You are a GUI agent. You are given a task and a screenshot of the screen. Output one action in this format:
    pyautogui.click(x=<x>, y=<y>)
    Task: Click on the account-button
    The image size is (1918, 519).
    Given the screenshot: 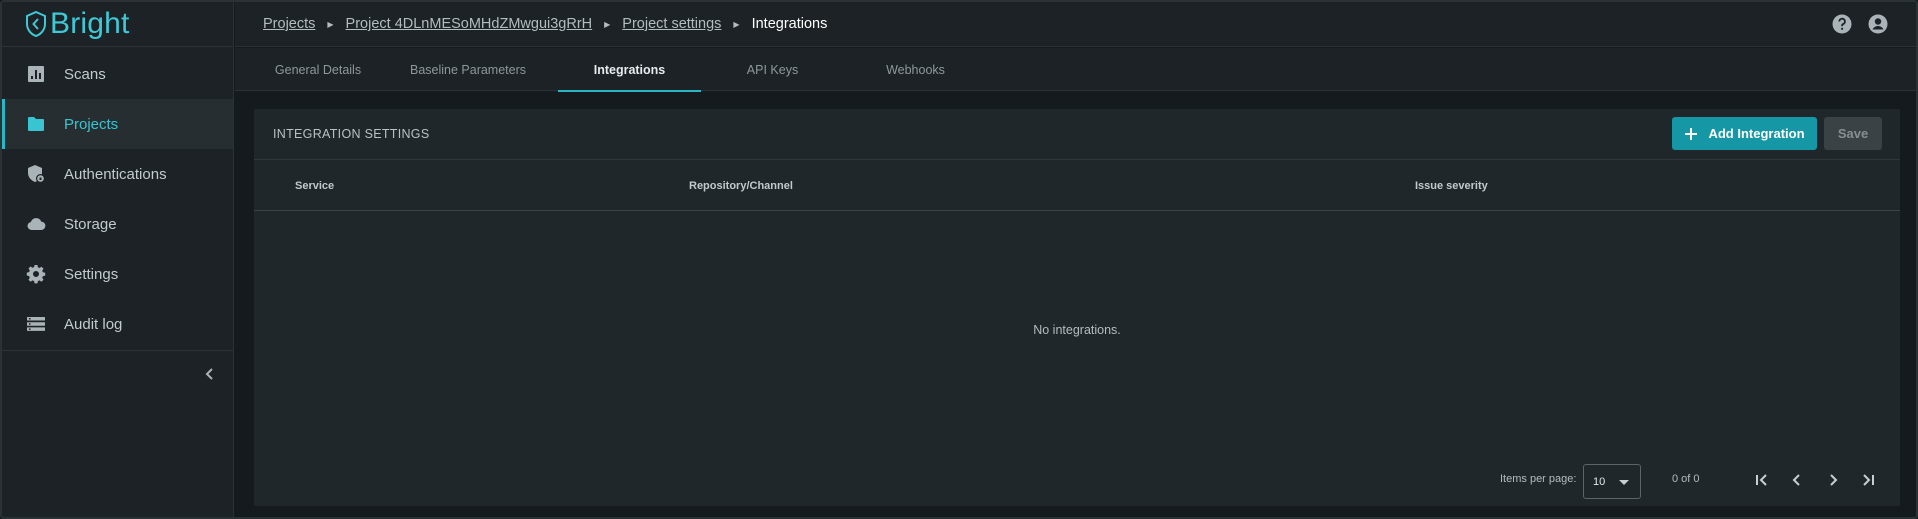 What is the action you would take?
    pyautogui.click(x=1878, y=24)
    